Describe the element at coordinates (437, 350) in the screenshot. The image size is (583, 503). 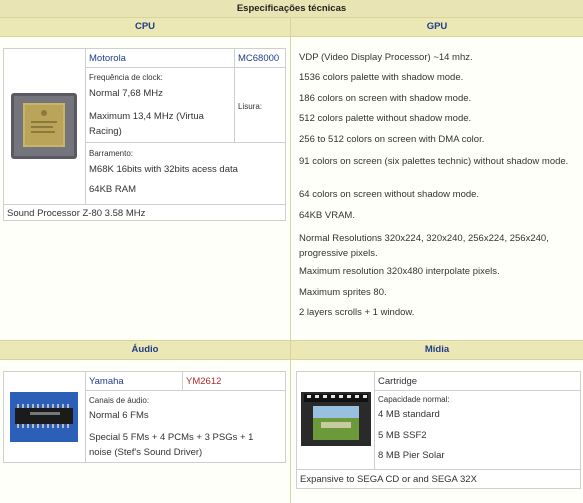
I see `section-header-midia: Mídia` at that location.